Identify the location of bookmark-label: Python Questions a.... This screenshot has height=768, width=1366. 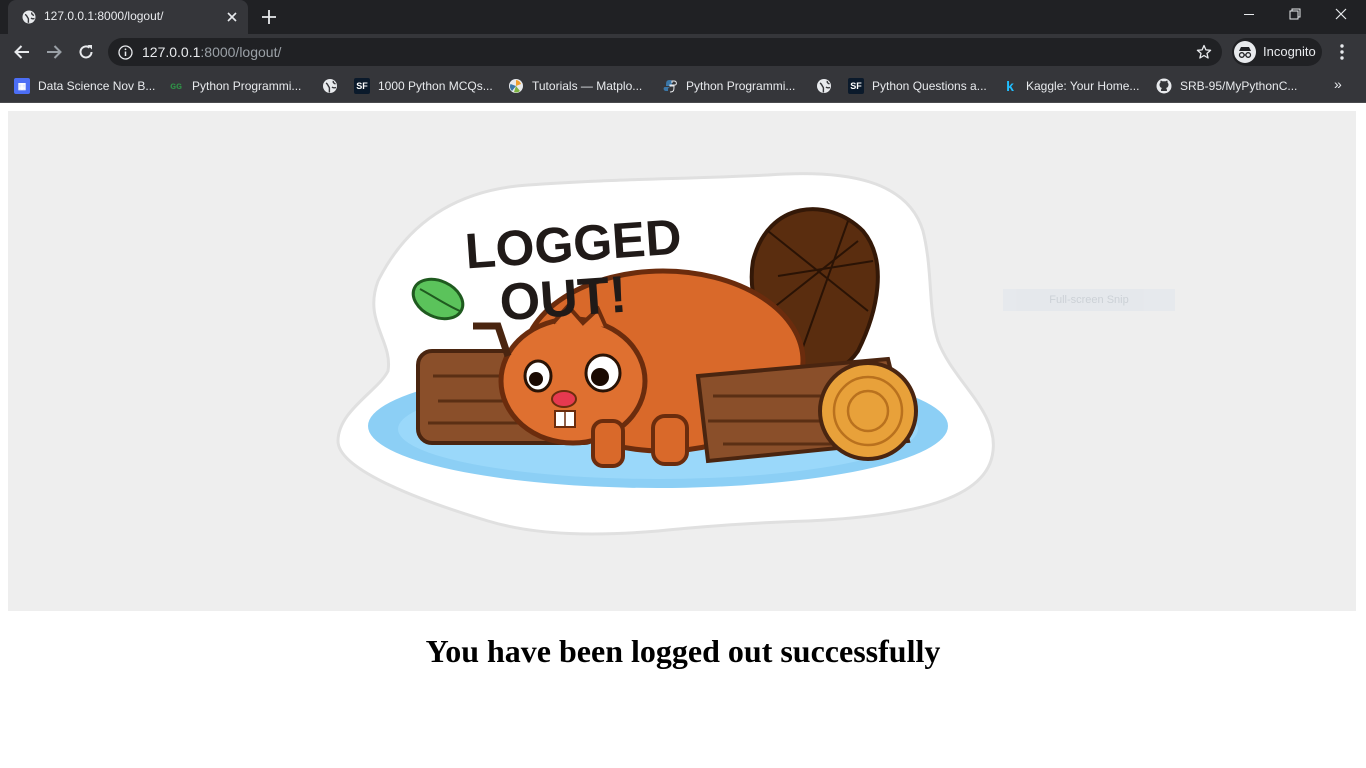
(929, 86).